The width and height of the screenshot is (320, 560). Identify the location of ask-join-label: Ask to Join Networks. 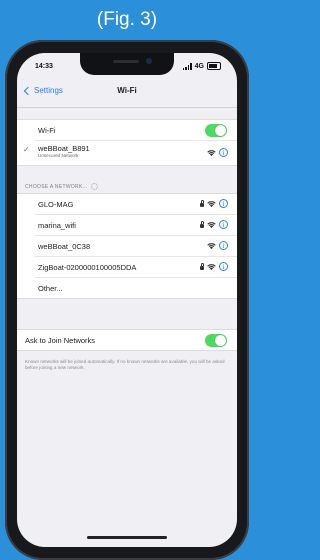
(60, 340).